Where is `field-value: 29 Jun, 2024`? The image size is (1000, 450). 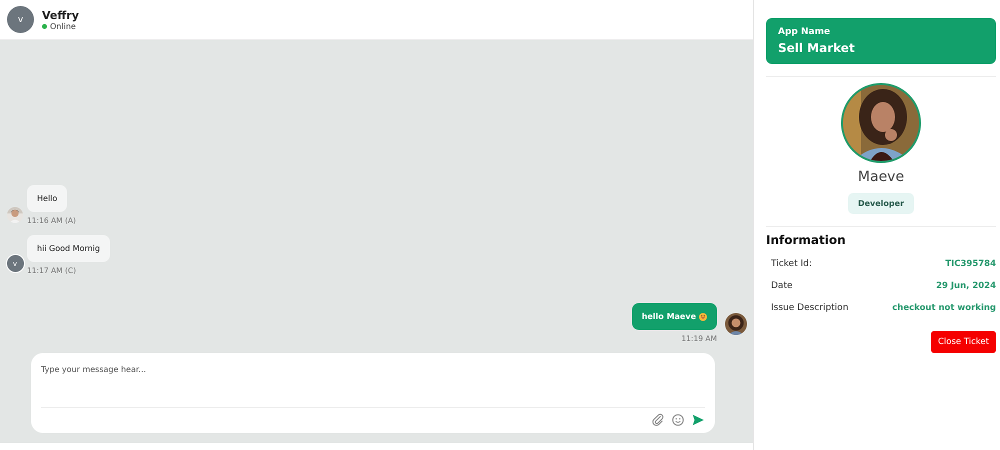 field-value: 29 Jun, 2024 is located at coordinates (966, 286).